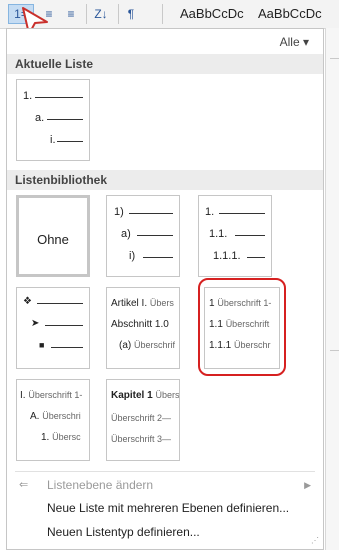  I want to click on highlight-annotation, so click(242, 327).